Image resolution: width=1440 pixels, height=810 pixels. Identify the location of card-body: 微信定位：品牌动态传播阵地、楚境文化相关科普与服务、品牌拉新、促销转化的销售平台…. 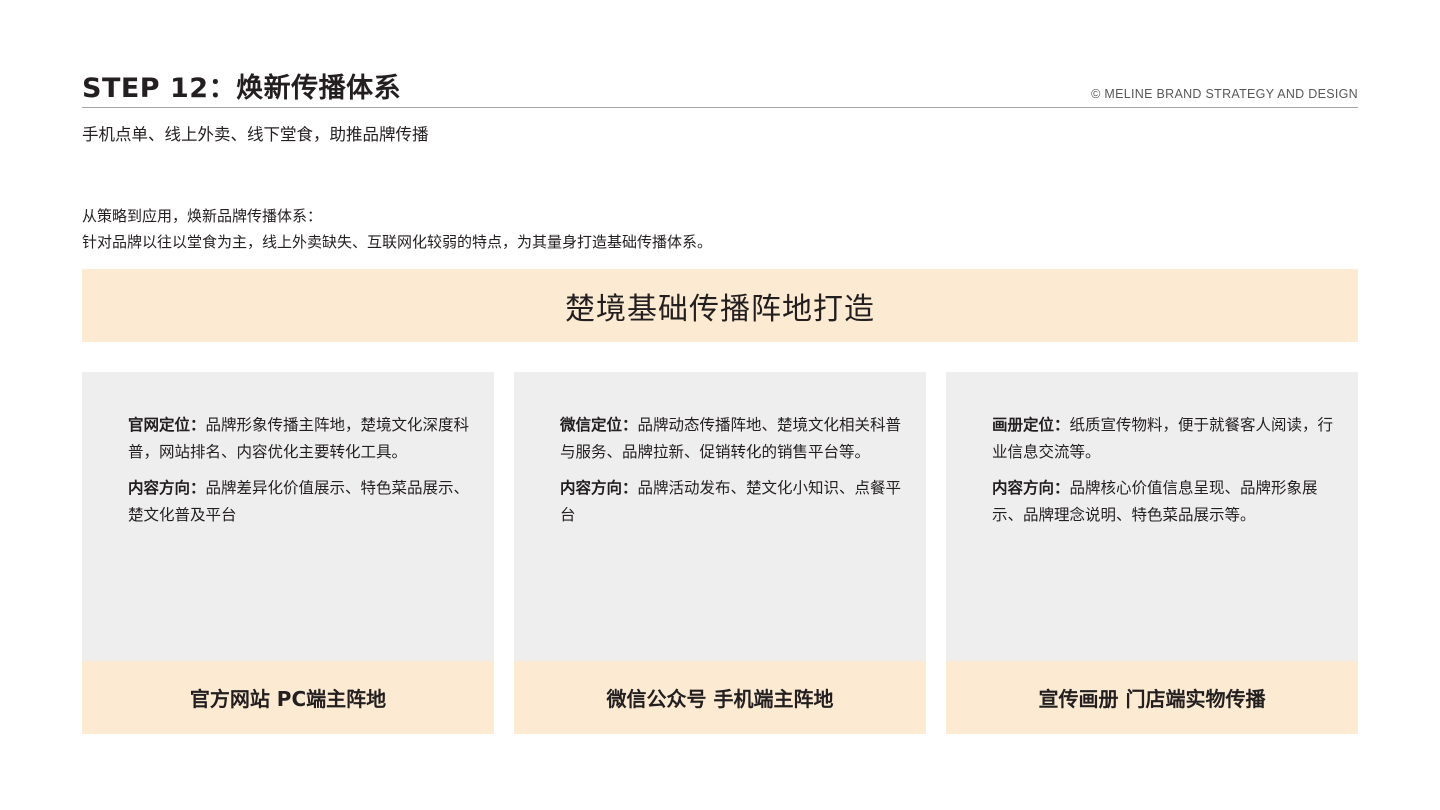
(733, 475).